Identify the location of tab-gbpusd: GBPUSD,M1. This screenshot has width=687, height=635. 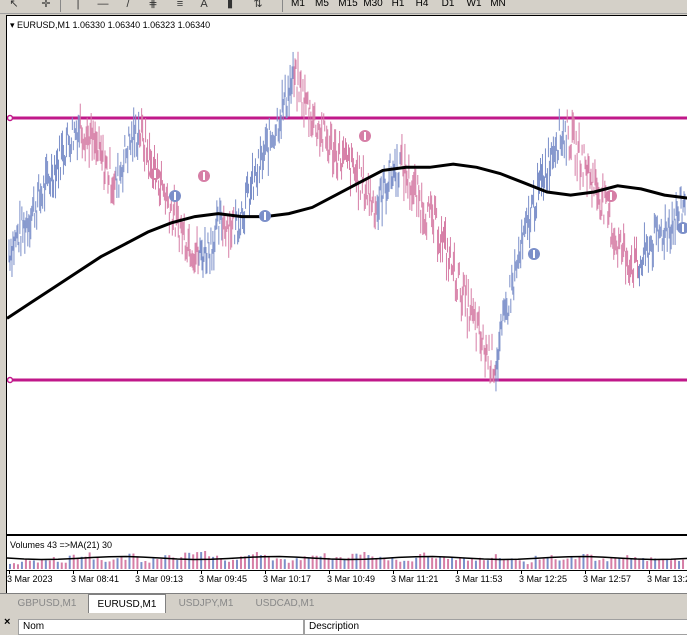
(47, 604).